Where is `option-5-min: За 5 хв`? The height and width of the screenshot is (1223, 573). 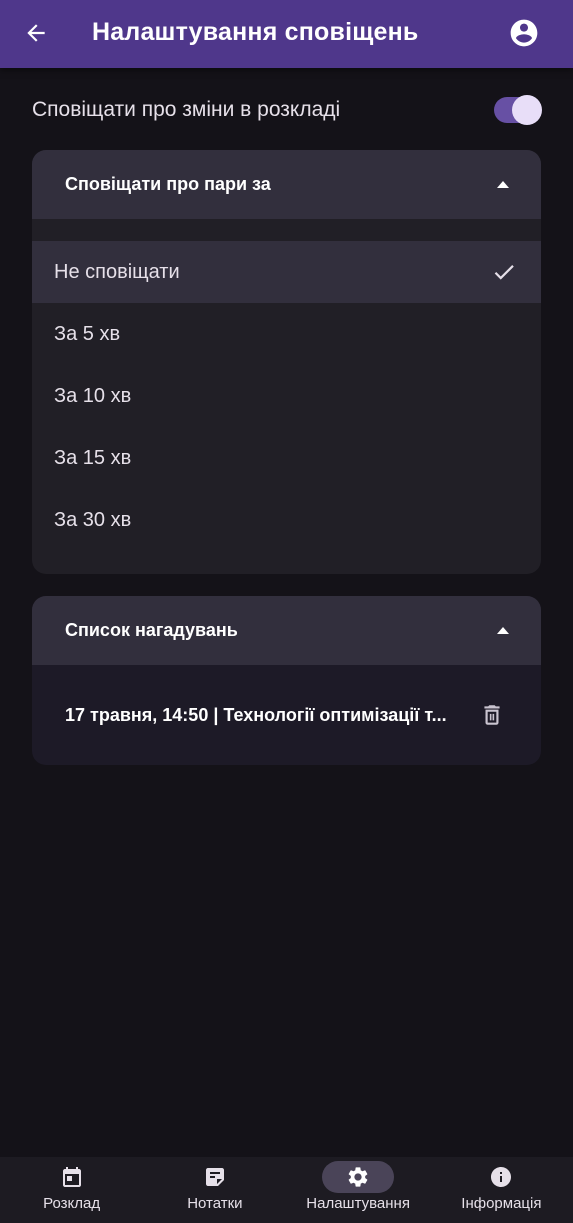
option-5-min: За 5 хв is located at coordinates (286, 334).